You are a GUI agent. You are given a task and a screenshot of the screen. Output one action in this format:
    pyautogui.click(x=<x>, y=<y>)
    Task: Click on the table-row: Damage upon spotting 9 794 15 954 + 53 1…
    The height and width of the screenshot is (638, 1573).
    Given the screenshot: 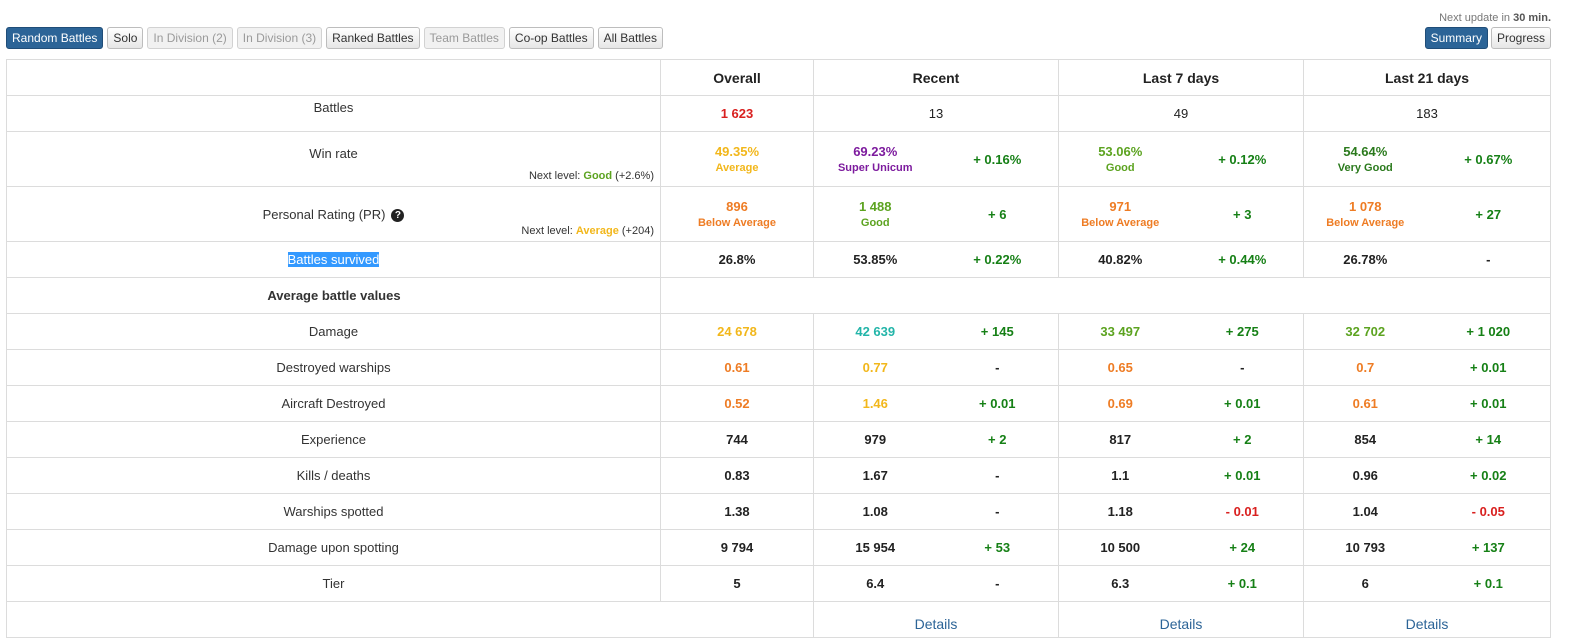 What is the action you would take?
    pyautogui.click(x=779, y=547)
    